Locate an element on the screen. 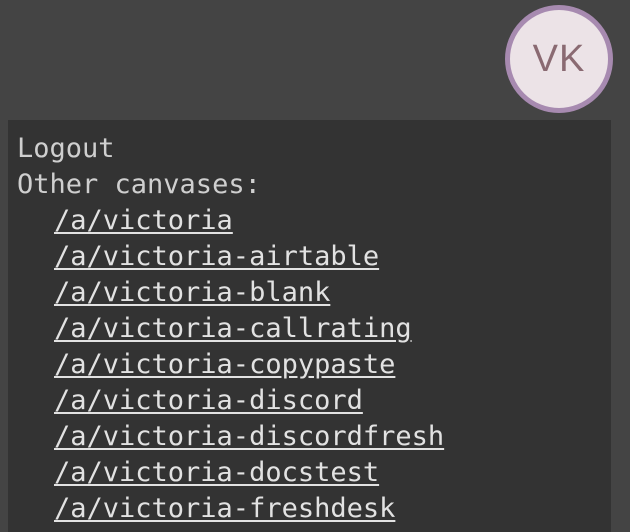 This screenshot has height=532, width=630. canvas-link-victoria-docstest: /a/victoria-docstest is located at coordinates (216, 472).